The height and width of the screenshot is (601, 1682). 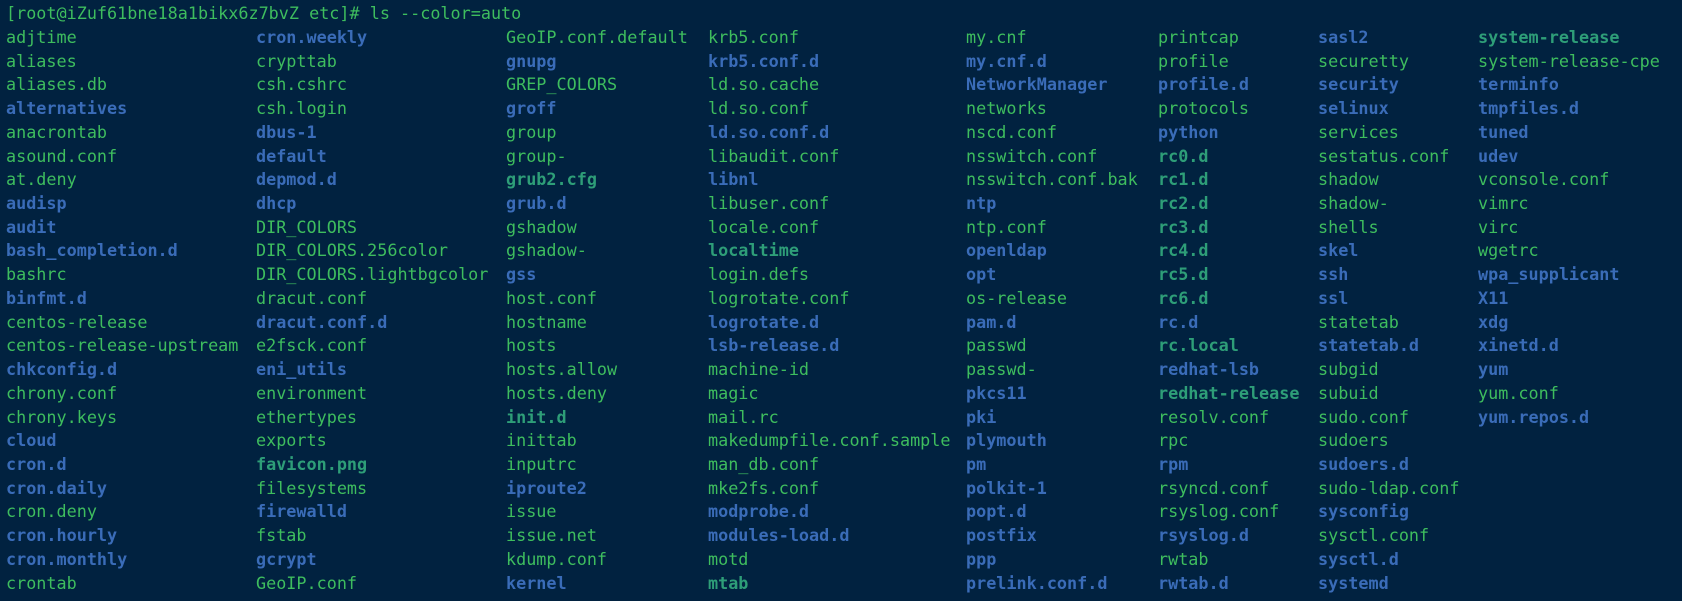 What do you see at coordinates (536, 582) in the screenshot?
I see `directory-entry: kernel` at bounding box center [536, 582].